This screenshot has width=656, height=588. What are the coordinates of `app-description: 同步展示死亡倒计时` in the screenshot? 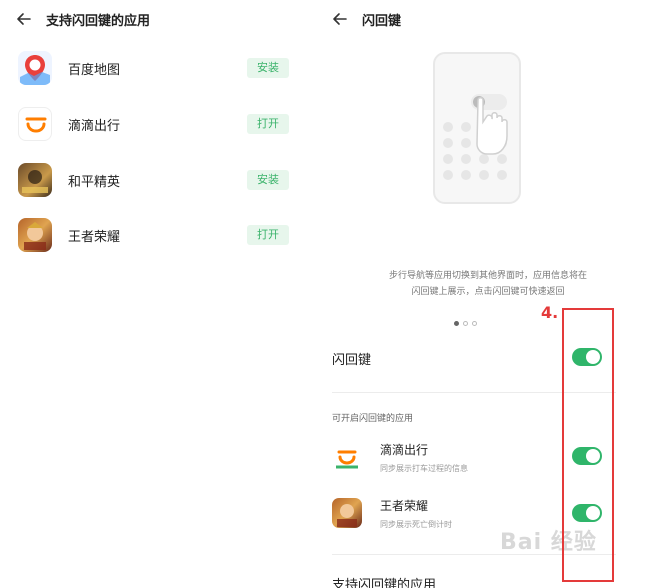 It's located at (416, 524).